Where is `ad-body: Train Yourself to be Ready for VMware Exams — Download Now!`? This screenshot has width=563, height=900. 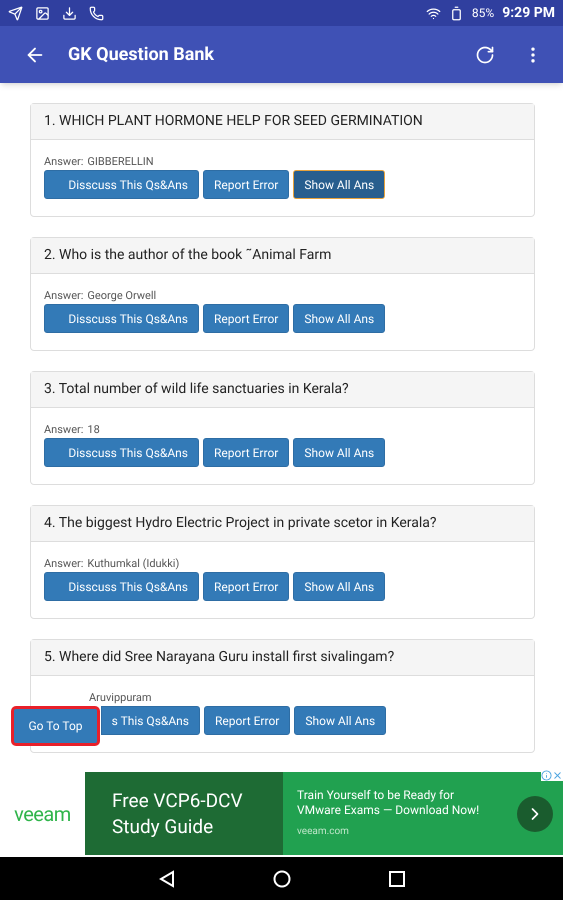
ad-body: Train Yourself to be Ready for VMware Exams — Download Now! is located at coordinates (388, 803).